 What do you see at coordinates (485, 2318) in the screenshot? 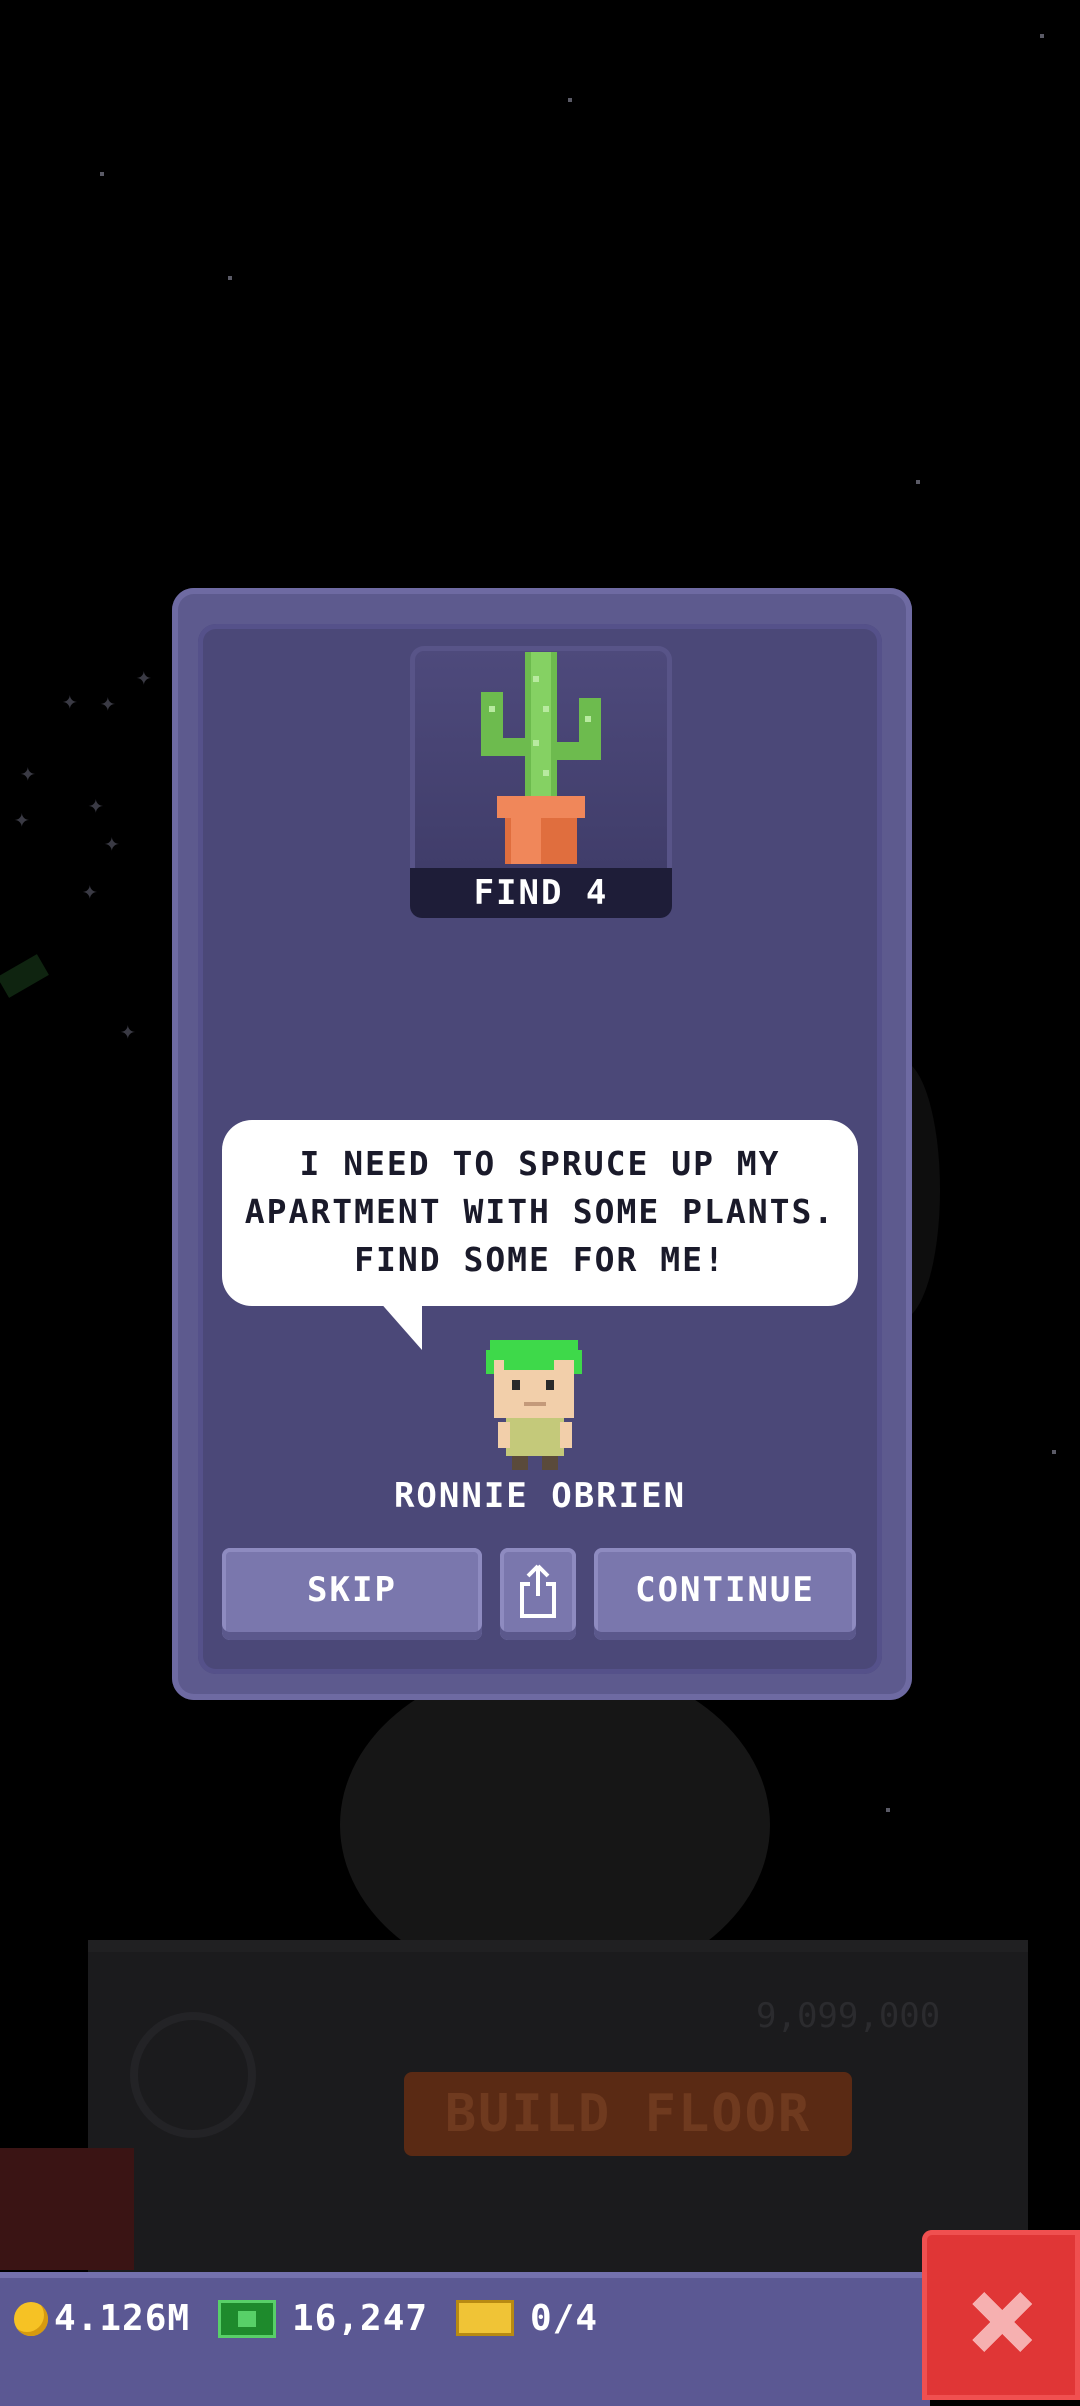
I see `ticket-icon` at bounding box center [485, 2318].